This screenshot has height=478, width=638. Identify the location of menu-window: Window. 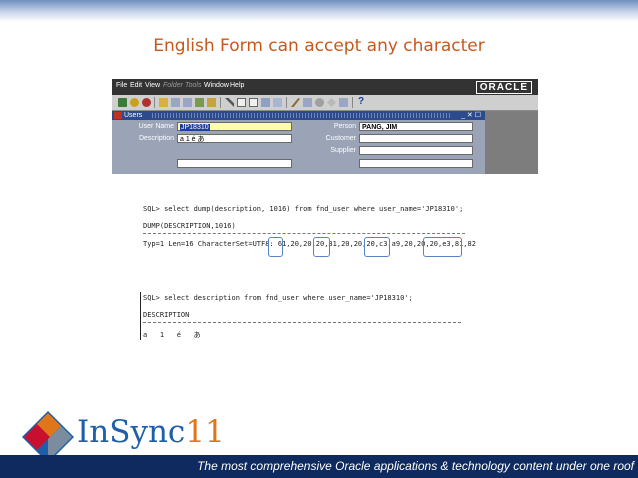
(216, 85).